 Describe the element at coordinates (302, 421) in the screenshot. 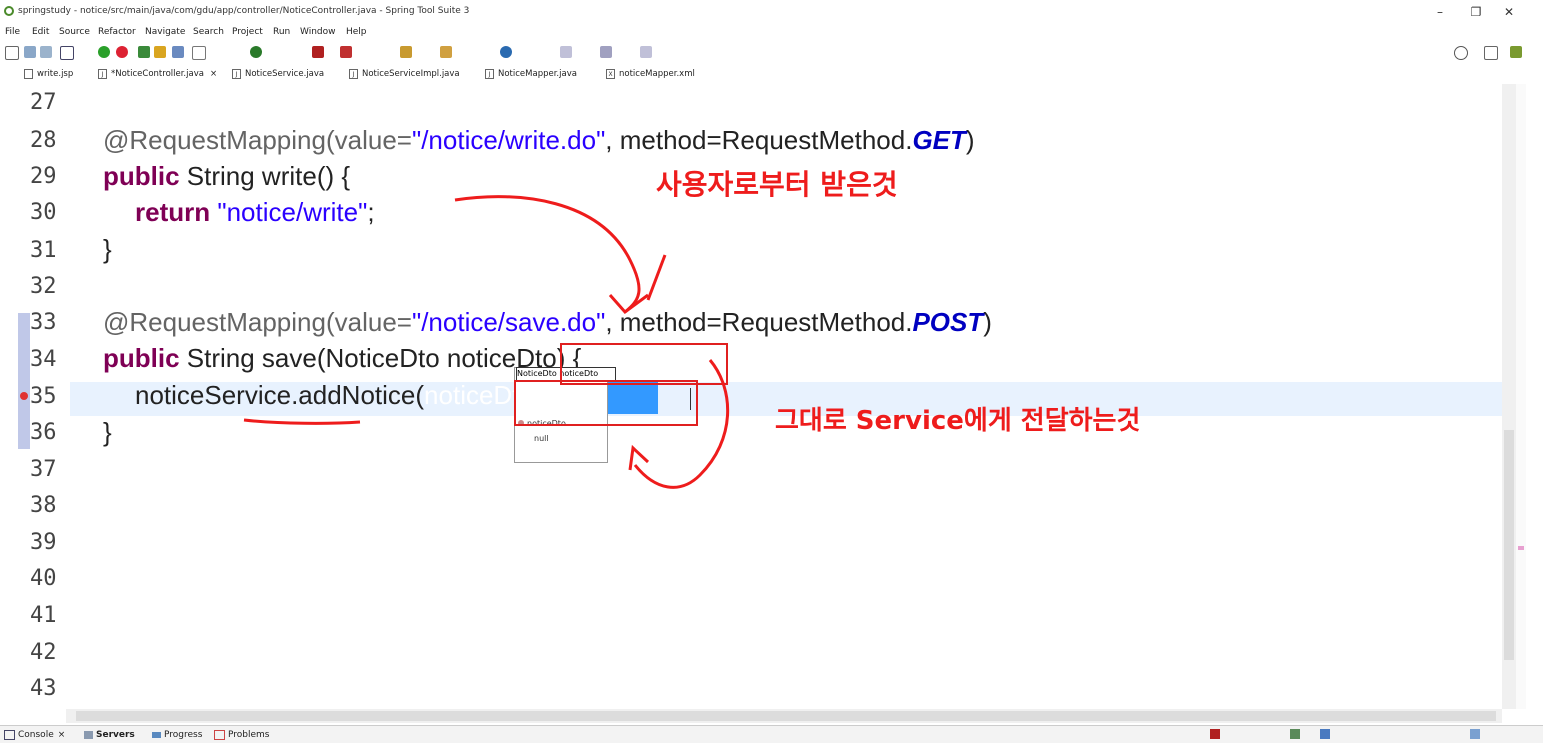

I see `underline-stroke` at that location.